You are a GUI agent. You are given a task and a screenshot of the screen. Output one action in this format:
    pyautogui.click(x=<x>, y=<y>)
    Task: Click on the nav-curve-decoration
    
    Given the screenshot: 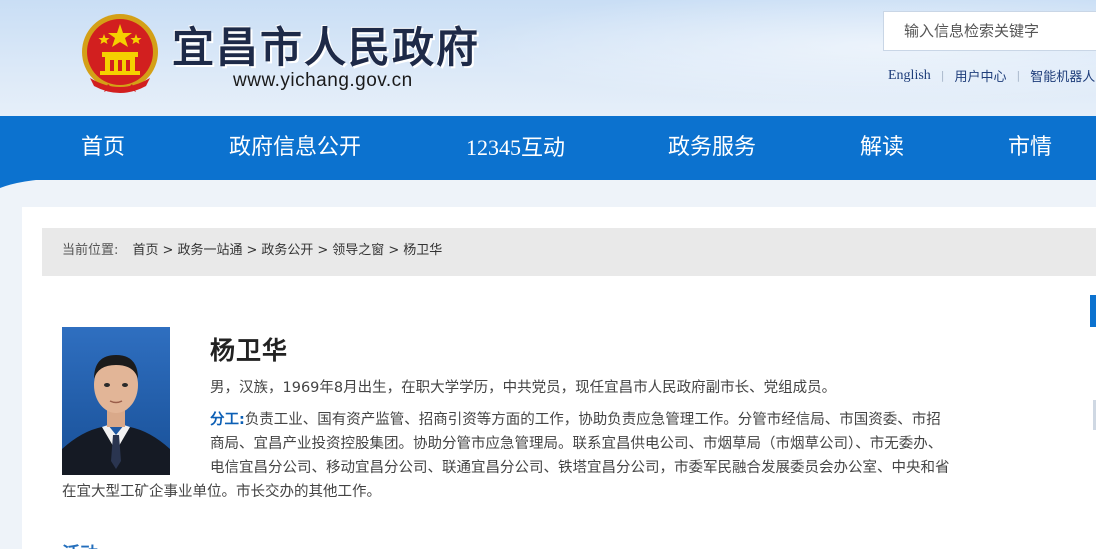 What is the action you would take?
    pyautogui.click(x=30, y=183)
    